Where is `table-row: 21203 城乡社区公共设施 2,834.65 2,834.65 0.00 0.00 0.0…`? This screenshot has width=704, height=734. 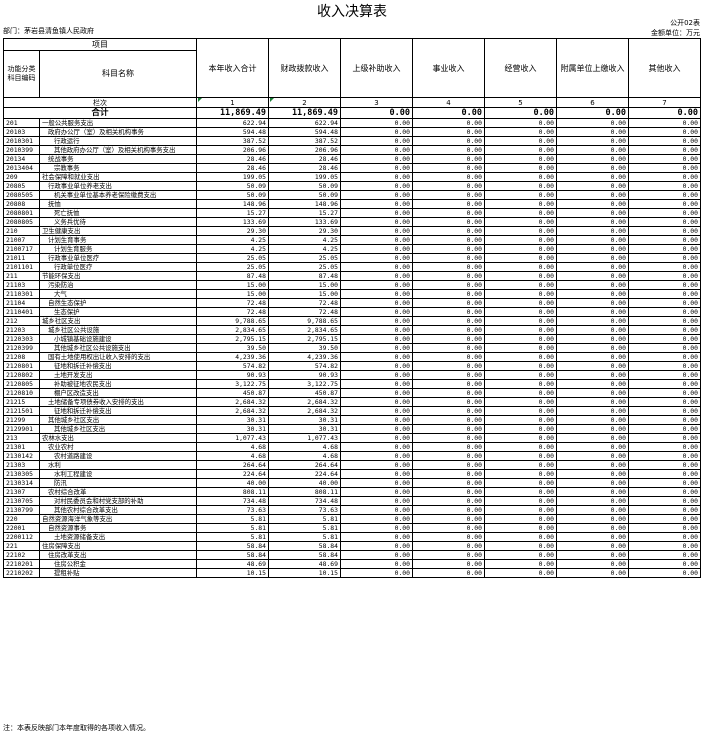 table-row: 21203 城乡社区公共设施 2,834.65 2,834.65 0.00 0.00 0.0… is located at coordinates (352, 330).